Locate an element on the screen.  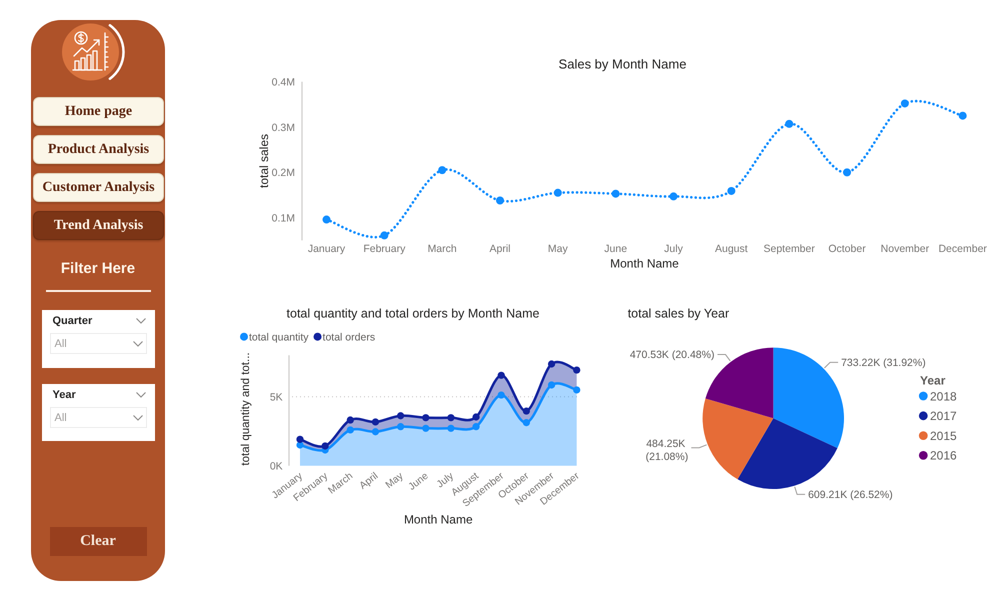
data-label: 484.25K (21.08%) is located at coordinates (667, 450).